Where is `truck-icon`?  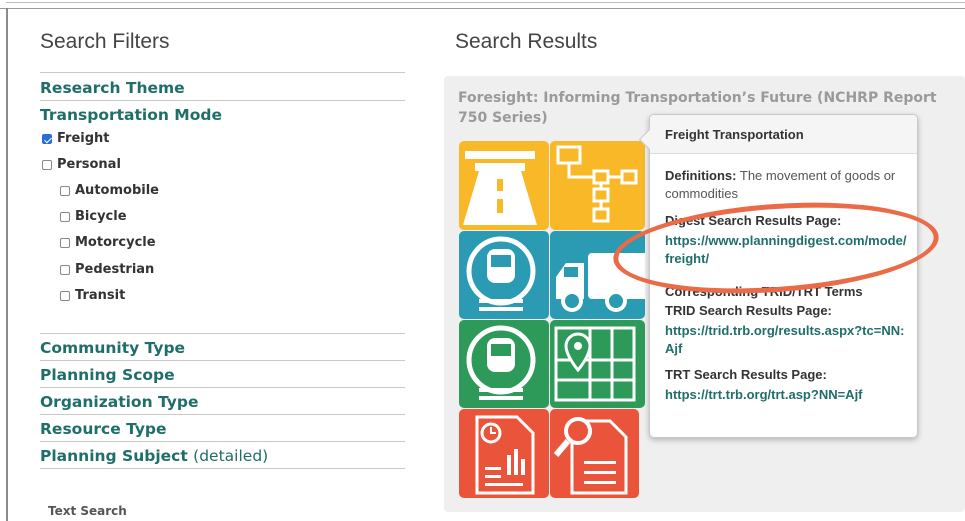 truck-icon is located at coordinates (597, 275).